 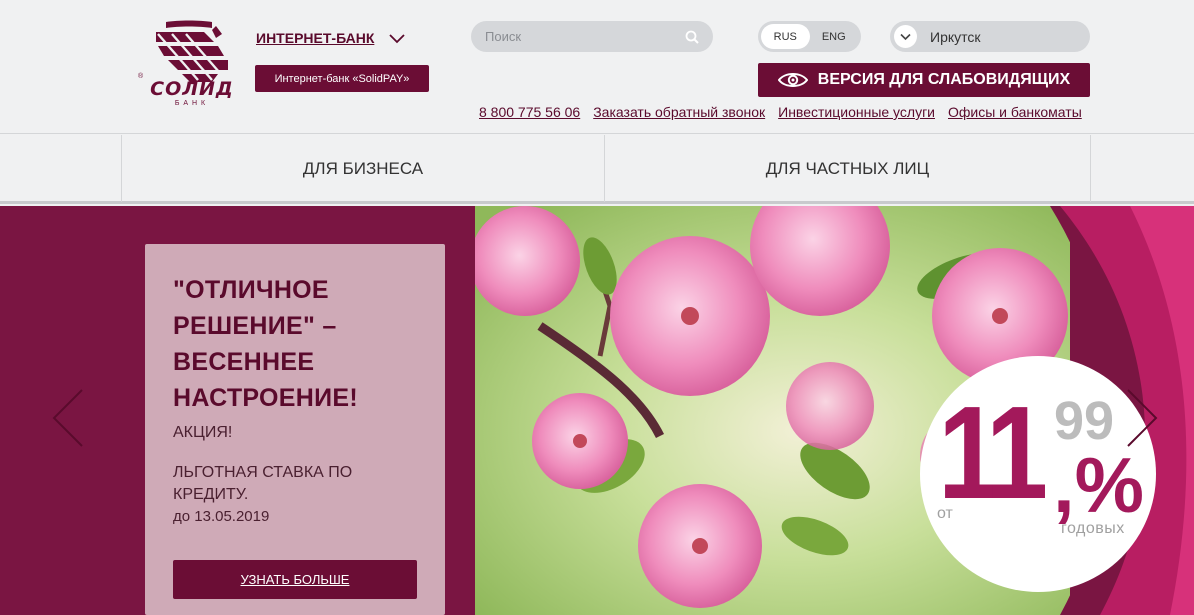 What do you see at coordinates (792, 80) in the screenshot?
I see `eye-icon` at bounding box center [792, 80].